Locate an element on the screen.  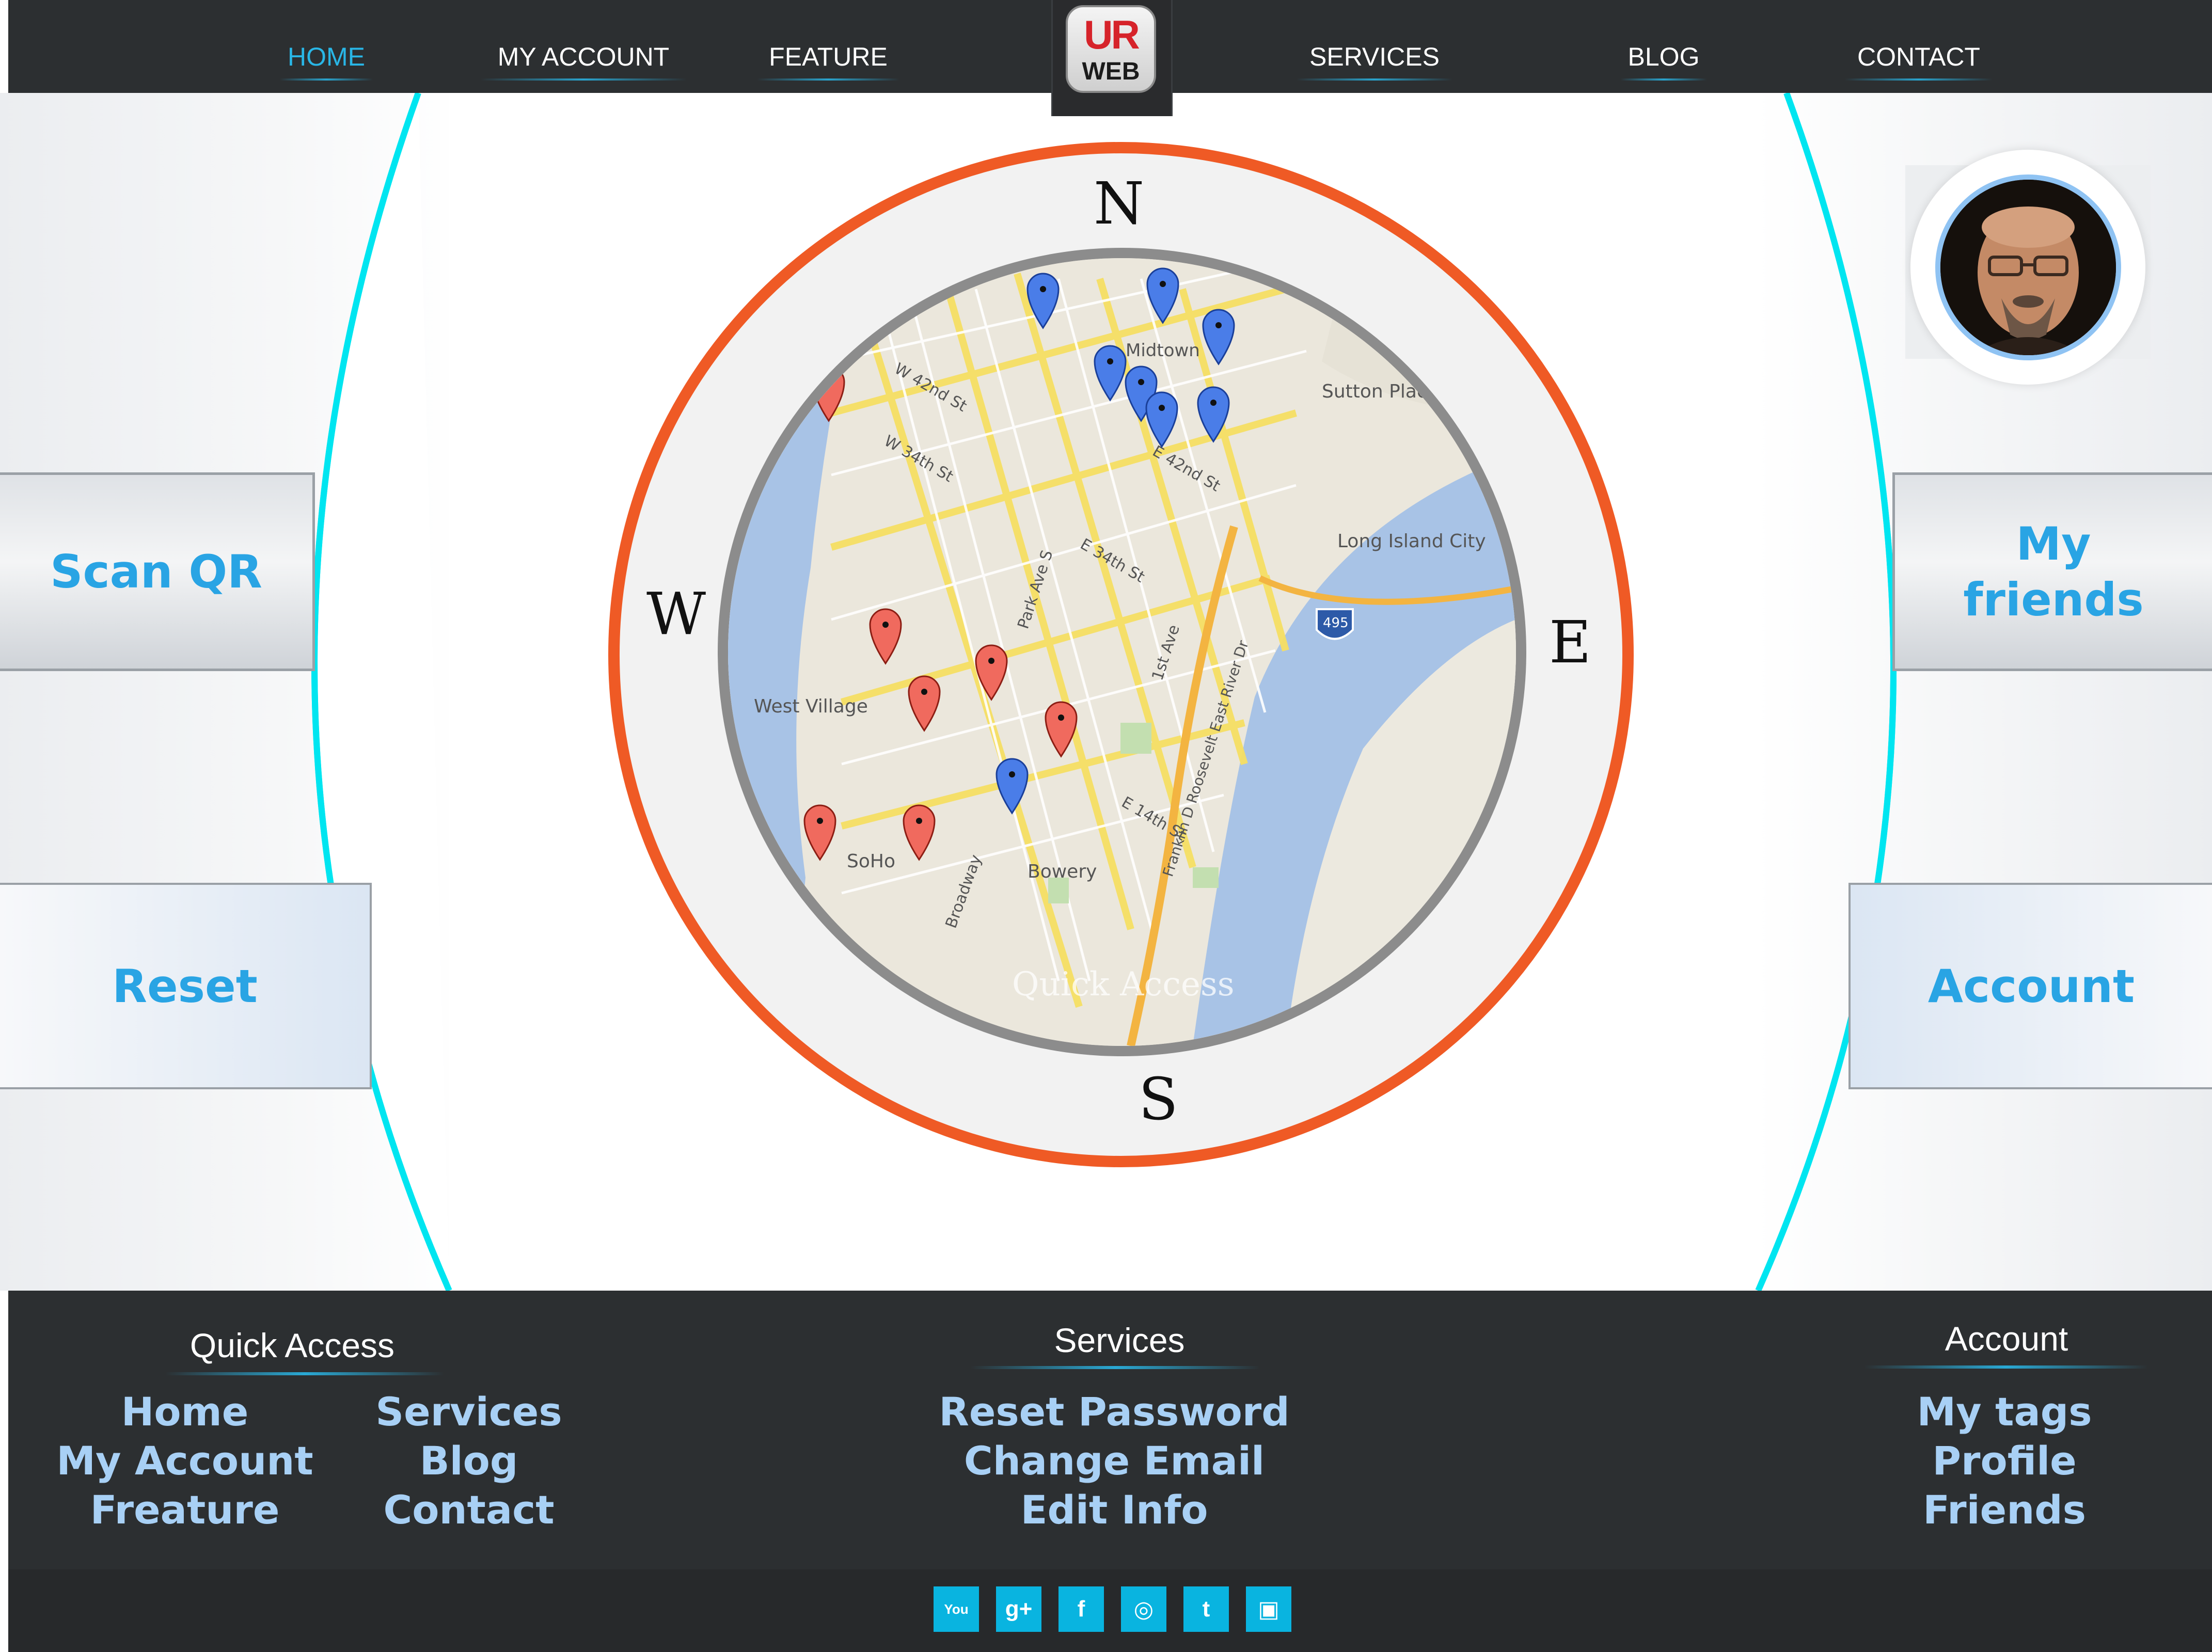
my-friends-label-line1: My is located at coordinates (2054, 543).